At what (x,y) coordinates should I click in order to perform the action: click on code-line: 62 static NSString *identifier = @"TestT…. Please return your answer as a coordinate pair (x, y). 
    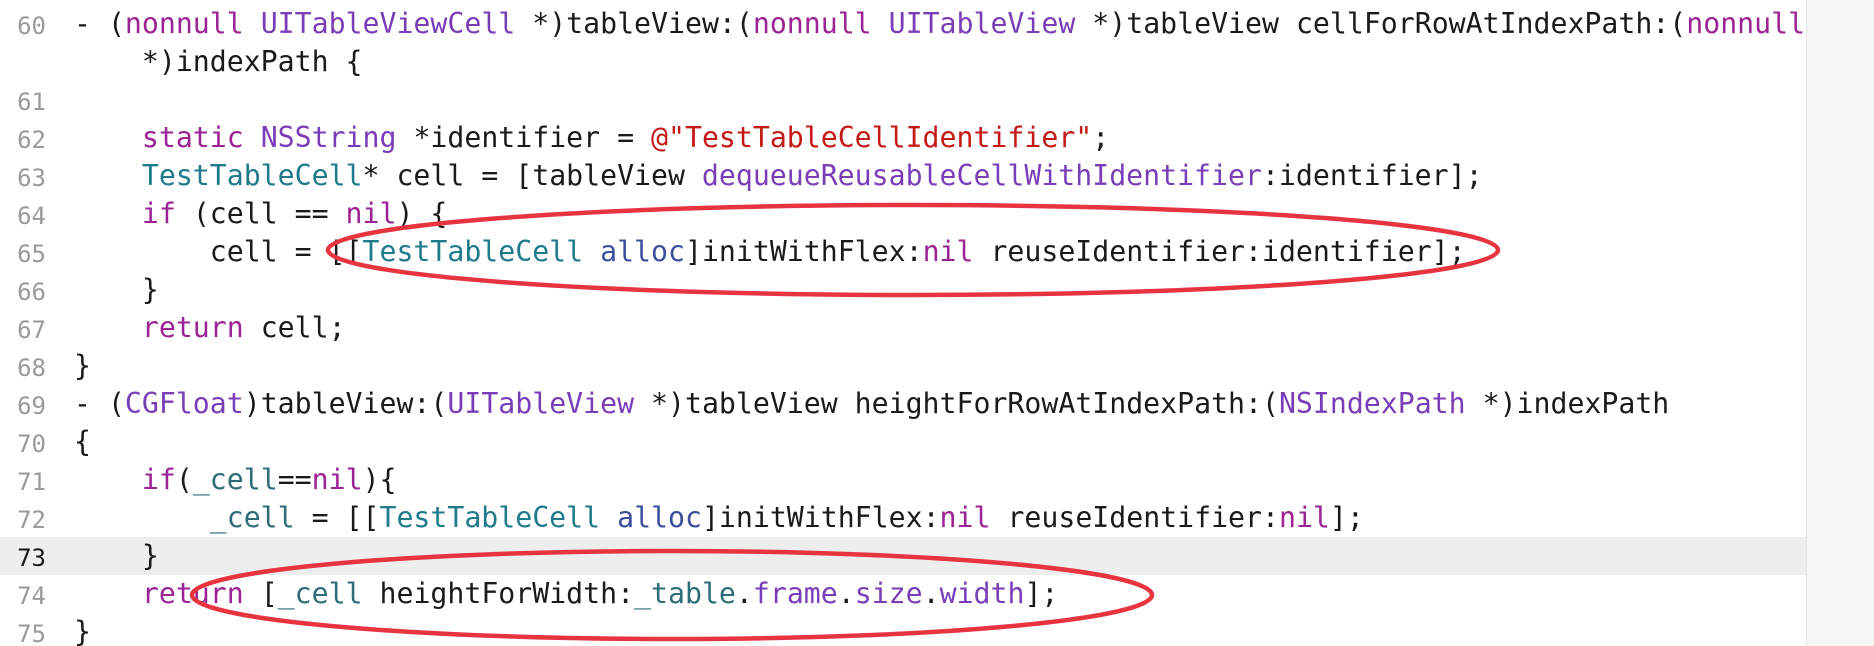
    Looking at the image, I should click on (903, 138).